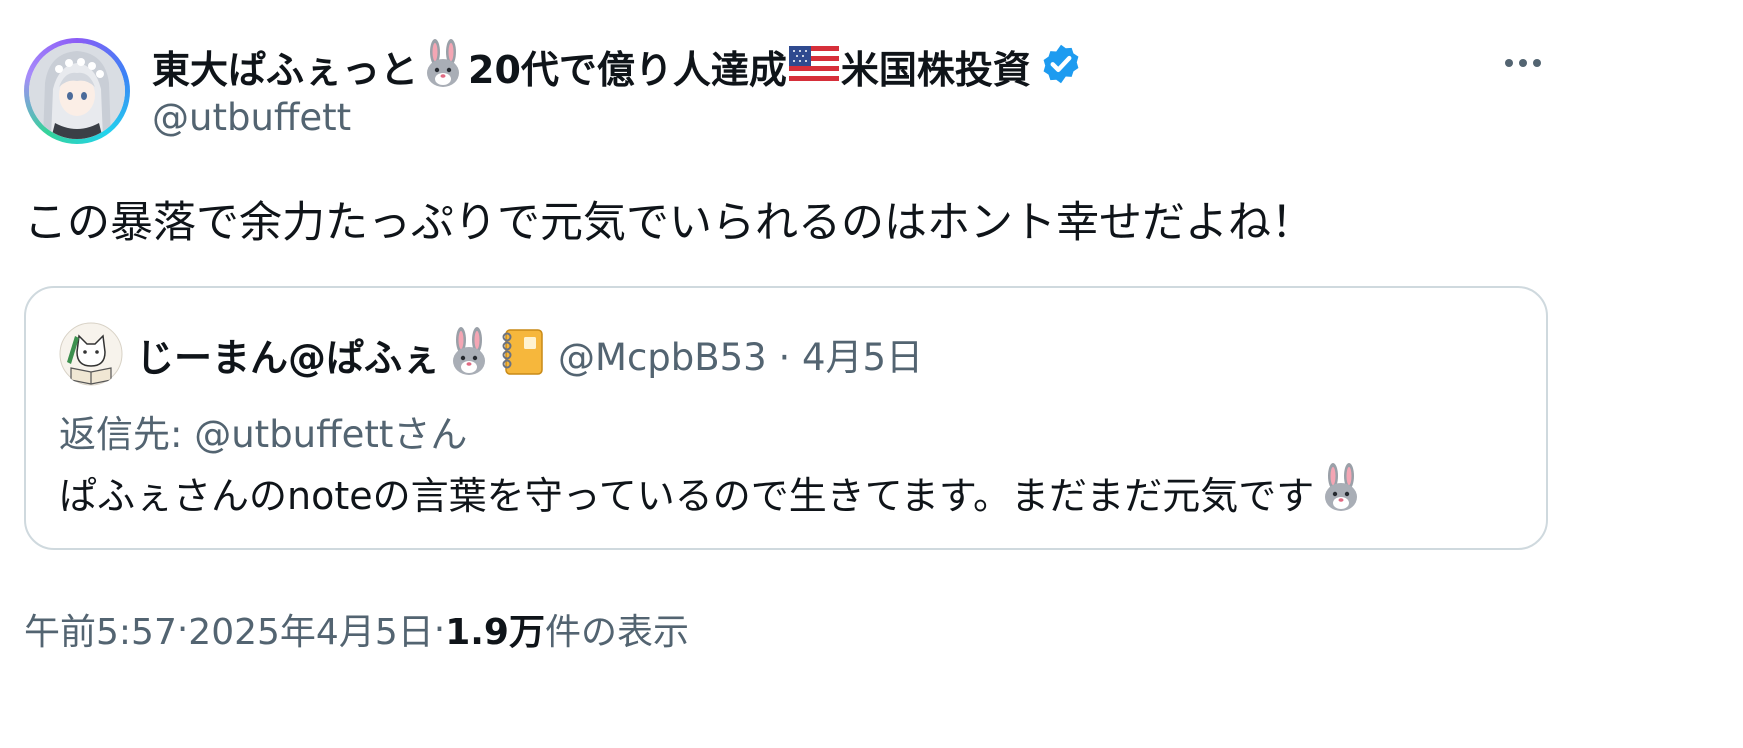 This screenshot has height=748, width=1743. Describe the element at coordinates (627, 66) in the screenshot. I see `author-name-part2: 20代で億り人達成` at that location.